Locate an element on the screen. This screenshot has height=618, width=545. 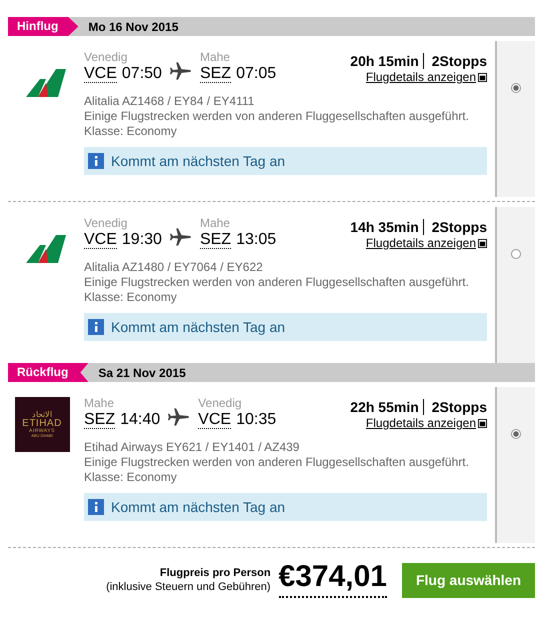
direction-tag: Hinflug is located at coordinates (43, 26).